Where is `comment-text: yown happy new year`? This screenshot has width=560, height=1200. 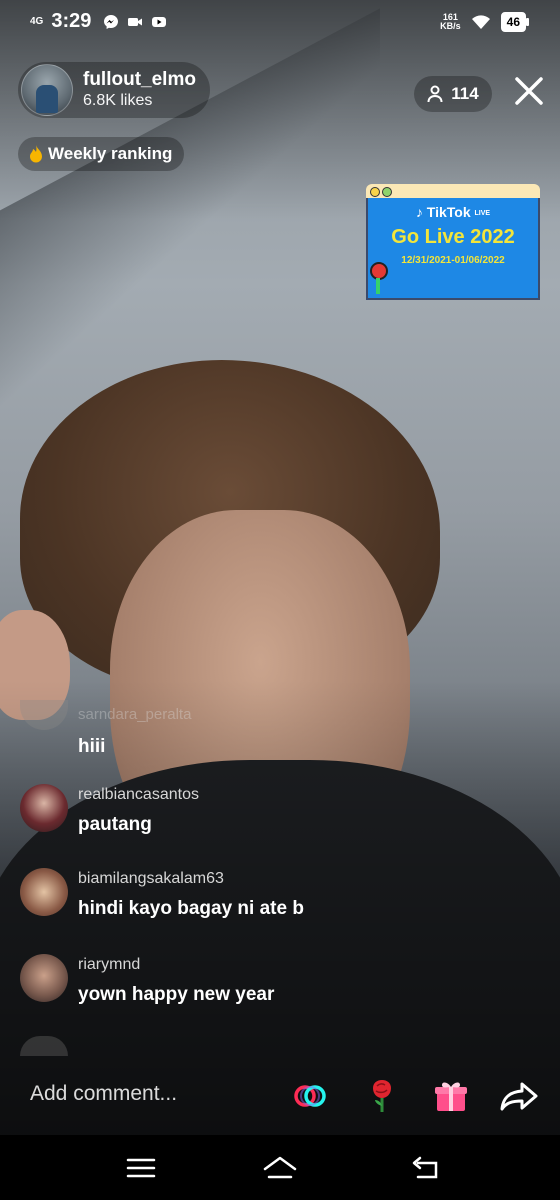 comment-text: yown happy new year is located at coordinates (176, 994).